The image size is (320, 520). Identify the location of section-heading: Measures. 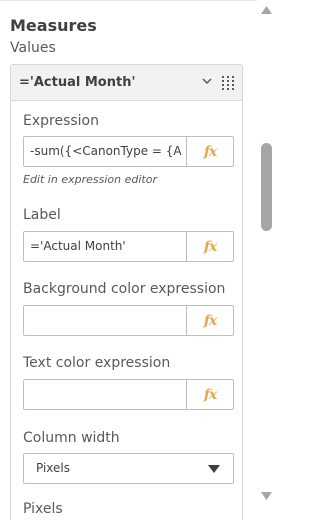
(53, 25).